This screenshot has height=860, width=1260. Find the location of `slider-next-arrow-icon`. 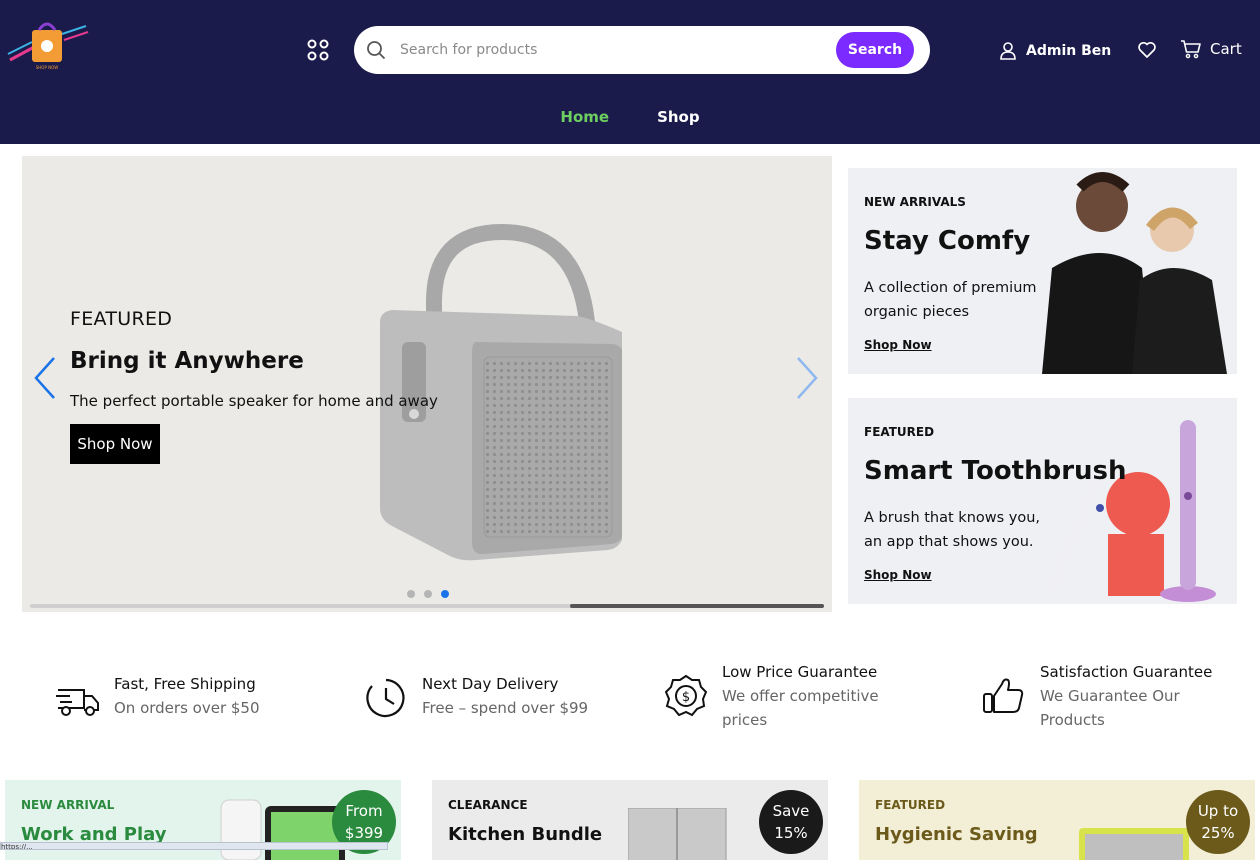

slider-next-arrow-icon is located at coordinates (807, 378).